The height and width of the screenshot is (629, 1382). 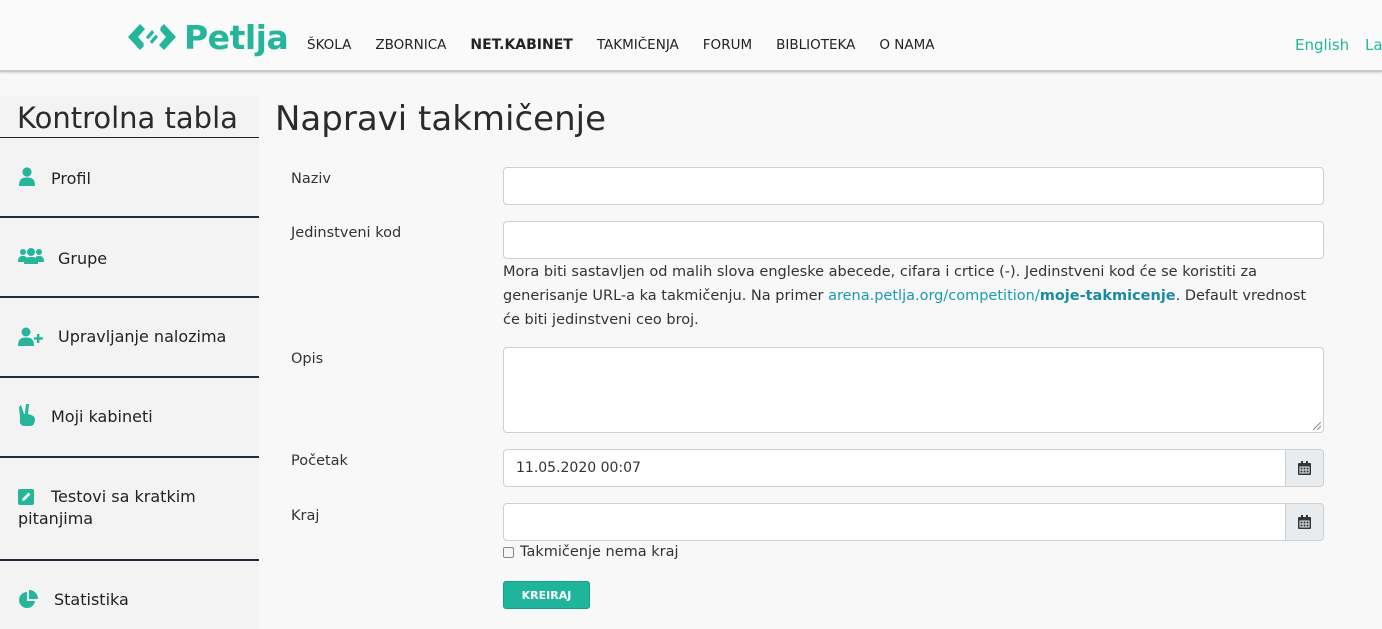 I want to click on user-icon, so click(x=27, y=176).